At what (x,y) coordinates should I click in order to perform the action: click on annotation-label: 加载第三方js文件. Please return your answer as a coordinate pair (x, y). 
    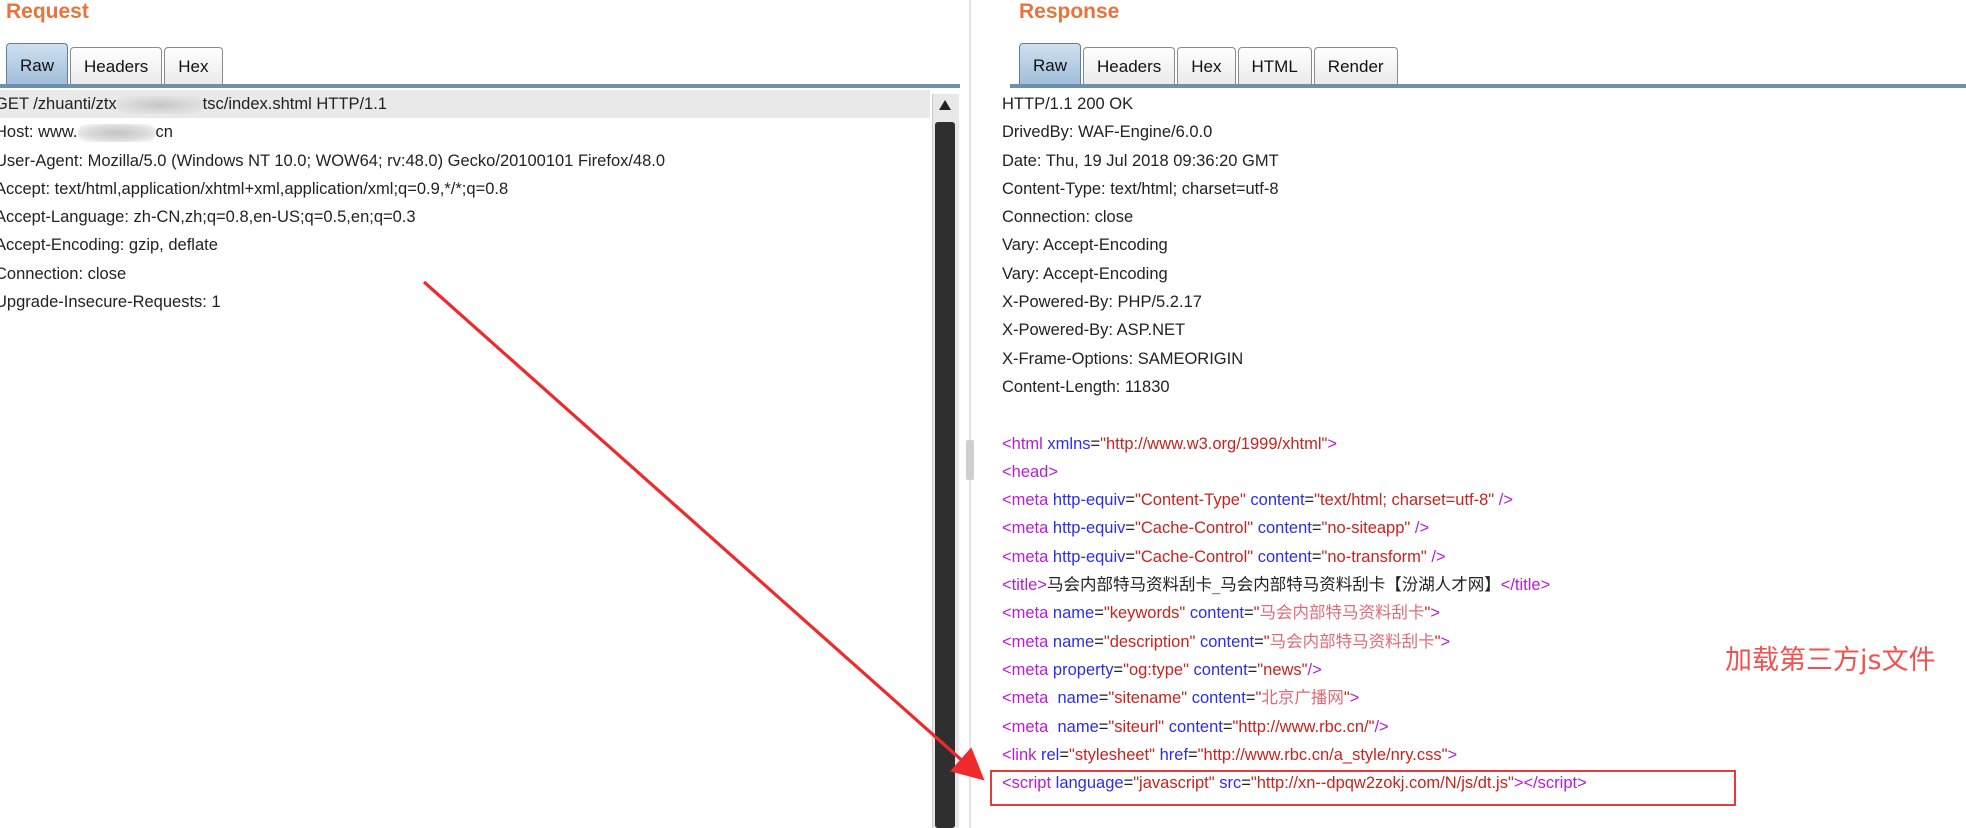
    Looking at the image, I should click on (1830, 660).